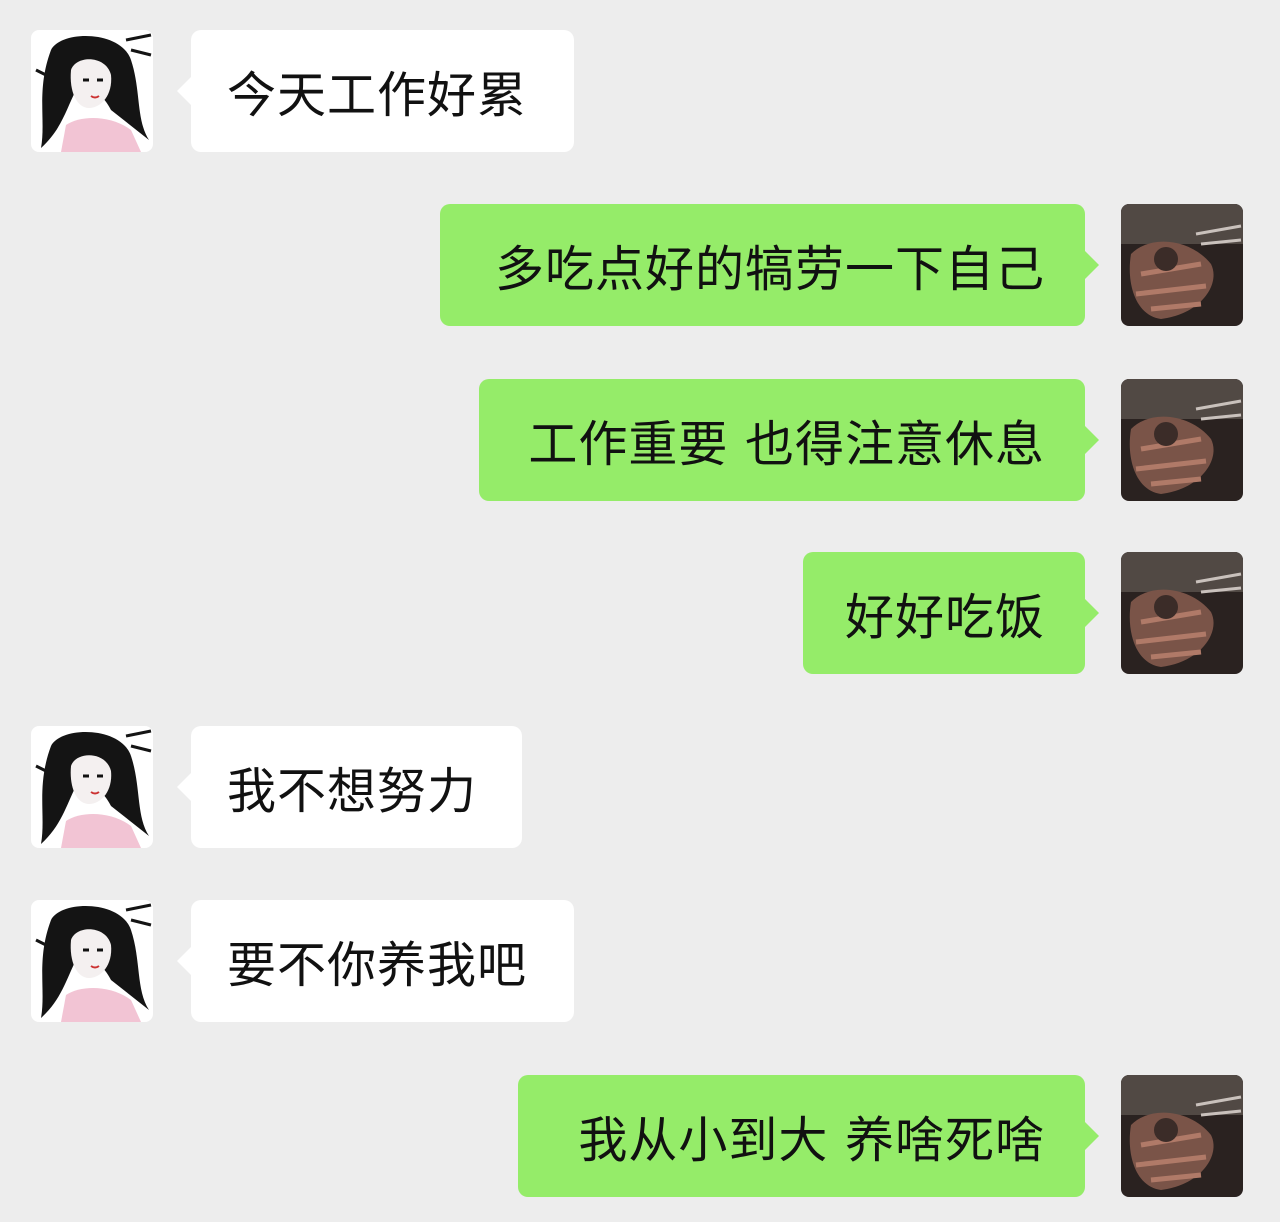 This screenshot has width=1280, height=1222. Describe the element at coordinates (769, 269) in the screenshot. I see `message-text: 多吃点好的犒劳一下自己` at that location.